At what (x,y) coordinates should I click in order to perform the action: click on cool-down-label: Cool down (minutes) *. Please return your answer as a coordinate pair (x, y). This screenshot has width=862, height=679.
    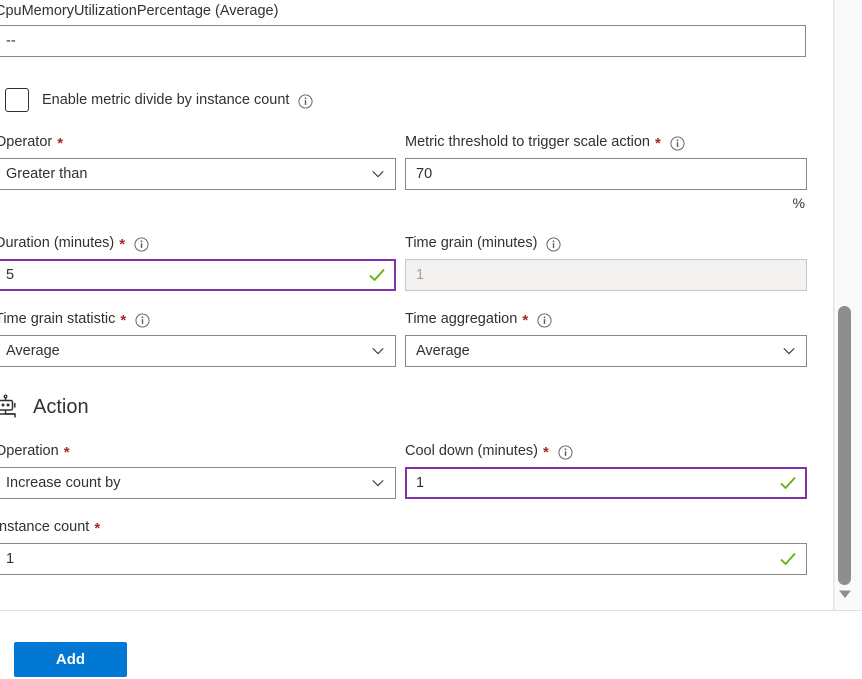
    Looking at the image, I should click on (611, 451).